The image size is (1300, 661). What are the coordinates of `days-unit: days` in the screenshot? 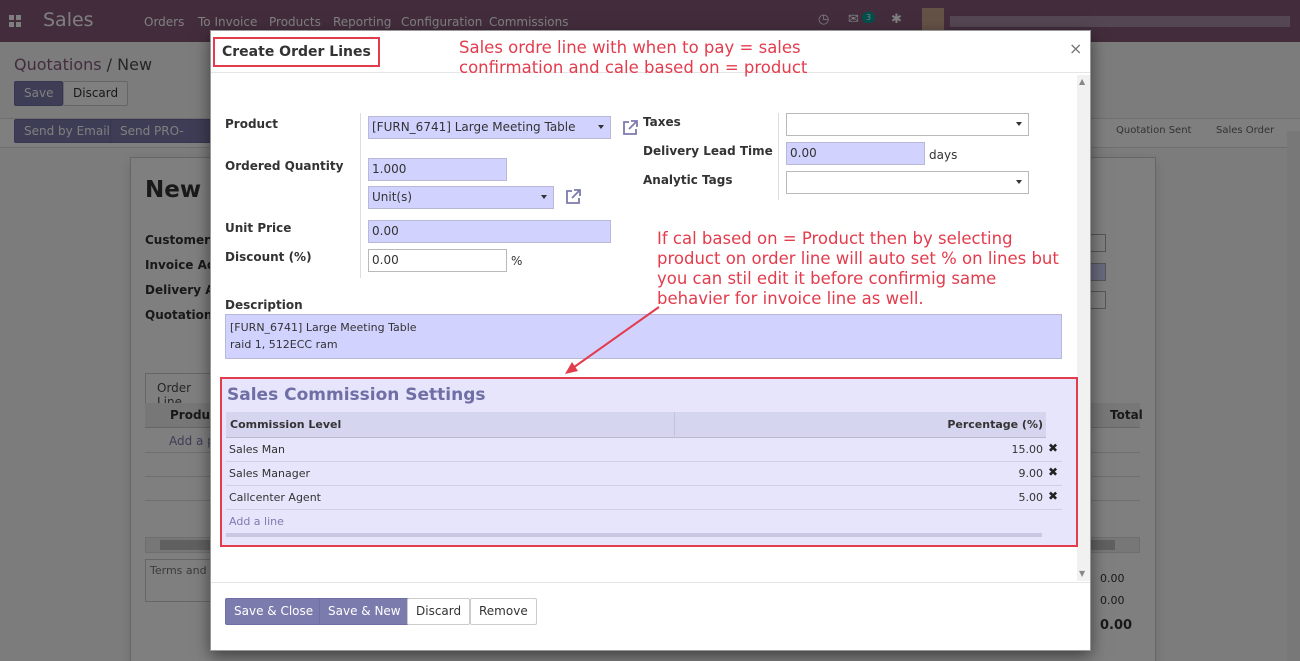 It's located at (943, 155).